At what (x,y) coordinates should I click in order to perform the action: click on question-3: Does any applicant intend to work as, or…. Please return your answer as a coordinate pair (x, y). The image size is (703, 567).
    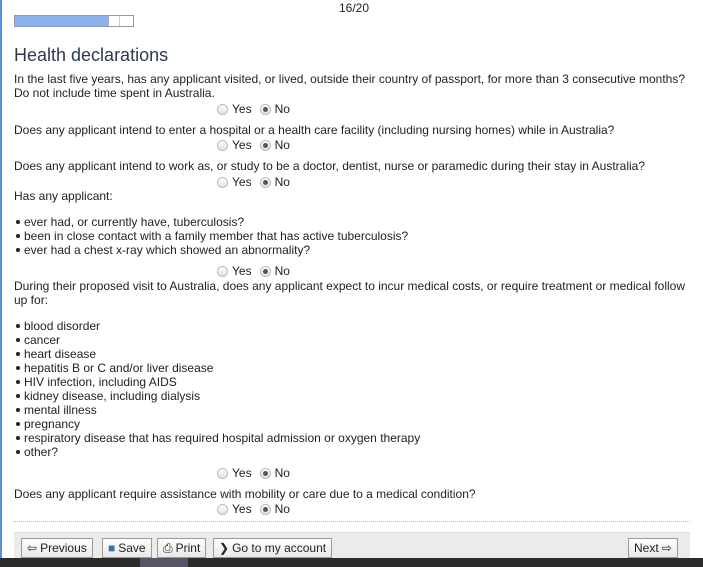
    Looking at the image, I should click on (330, 166).